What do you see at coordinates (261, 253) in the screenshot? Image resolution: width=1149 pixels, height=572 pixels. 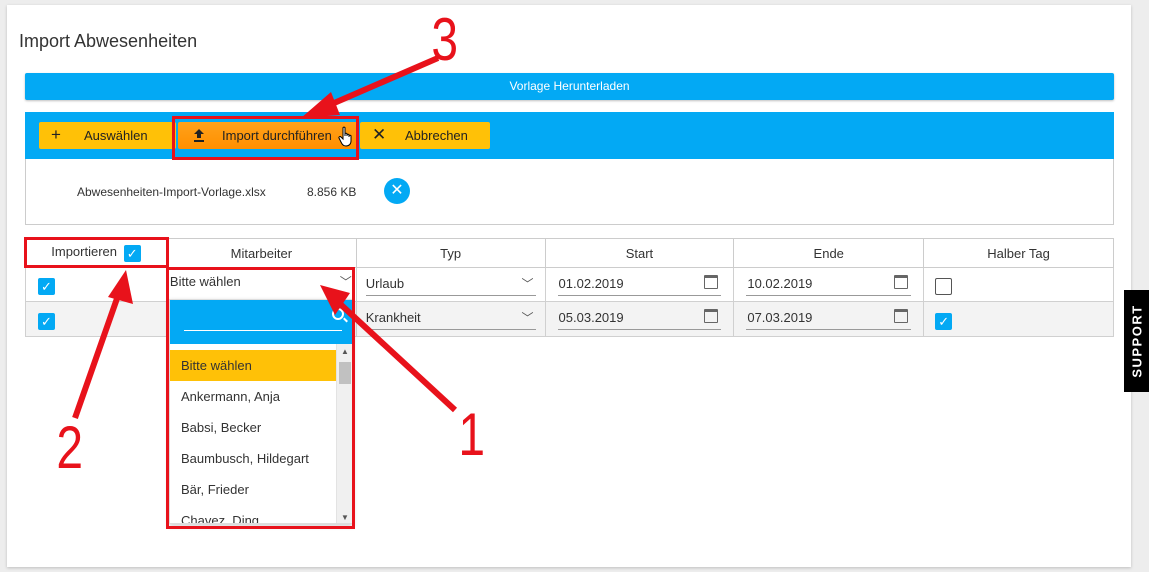 I see `header-mitarbeiter: Mitarbeiter` at bounding box center [261, 253].